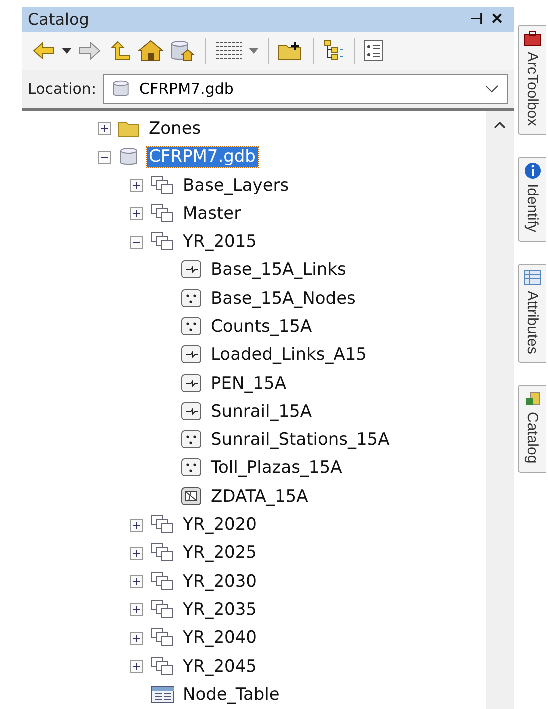 The height and width of the screenshot is (709, 548). Describe the element at coordinates (497, 19) in the screenshot. I see `close-button: ✕` at that location.